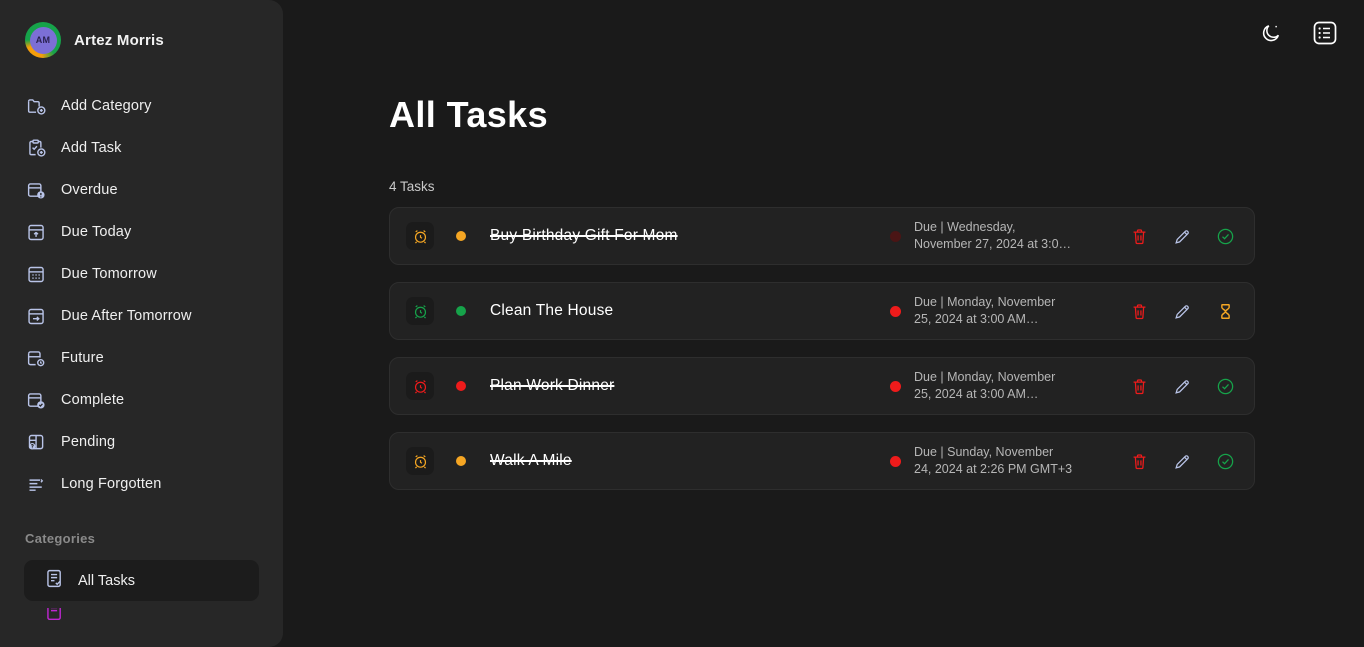 This screenshot has height=647, width=1364. Describe the element at coordinates (36, 106) in the screenshot. I see `folder-plus-icon` at that location.